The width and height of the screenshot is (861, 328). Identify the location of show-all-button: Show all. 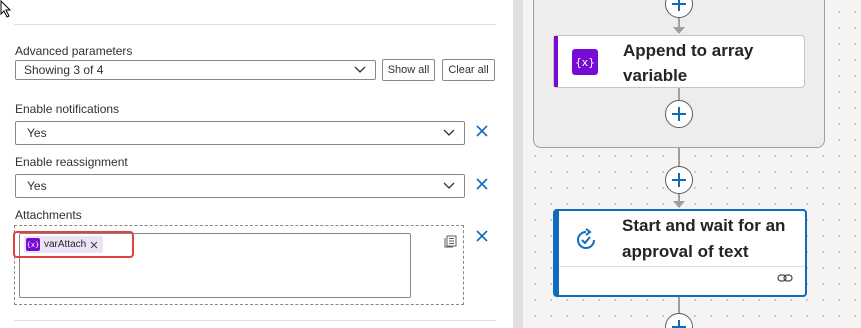
(408, 70).